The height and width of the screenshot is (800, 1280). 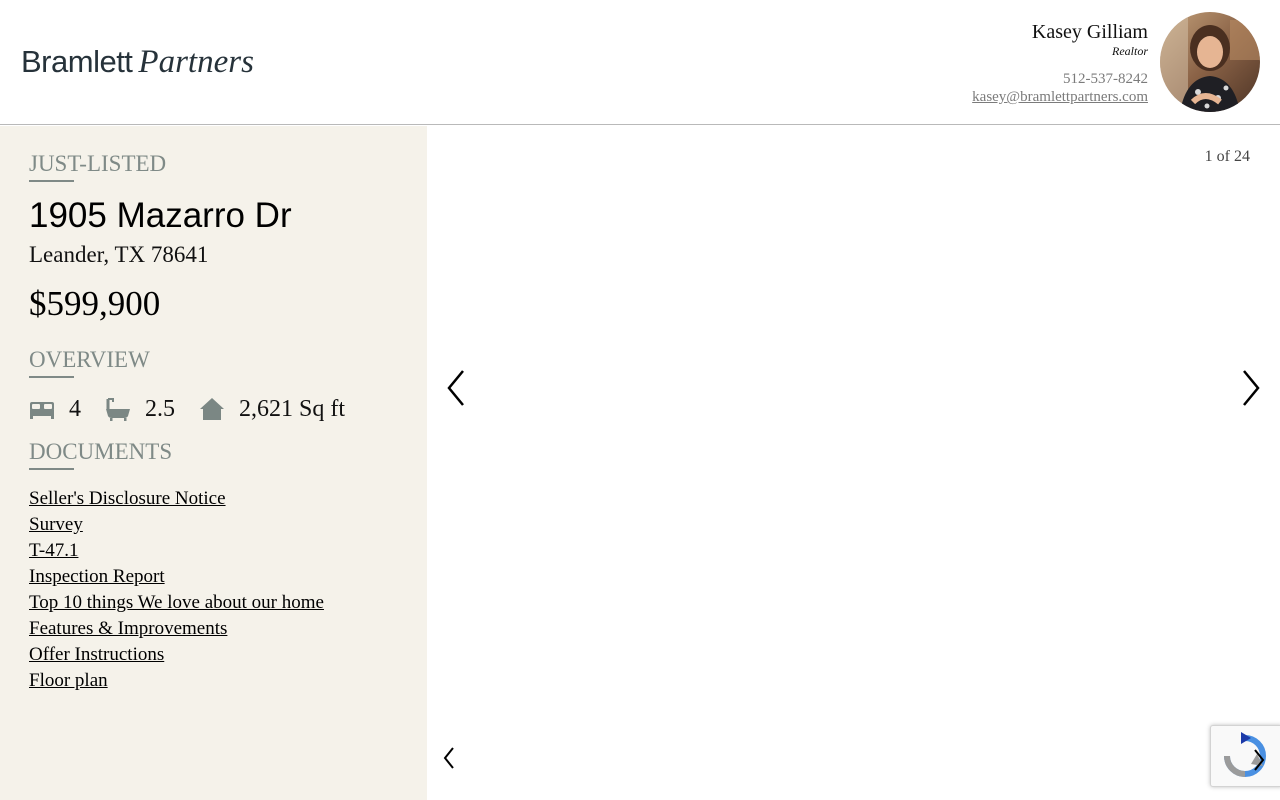 I want to click on baths-count: 2.5, so click(x=160, y=408).